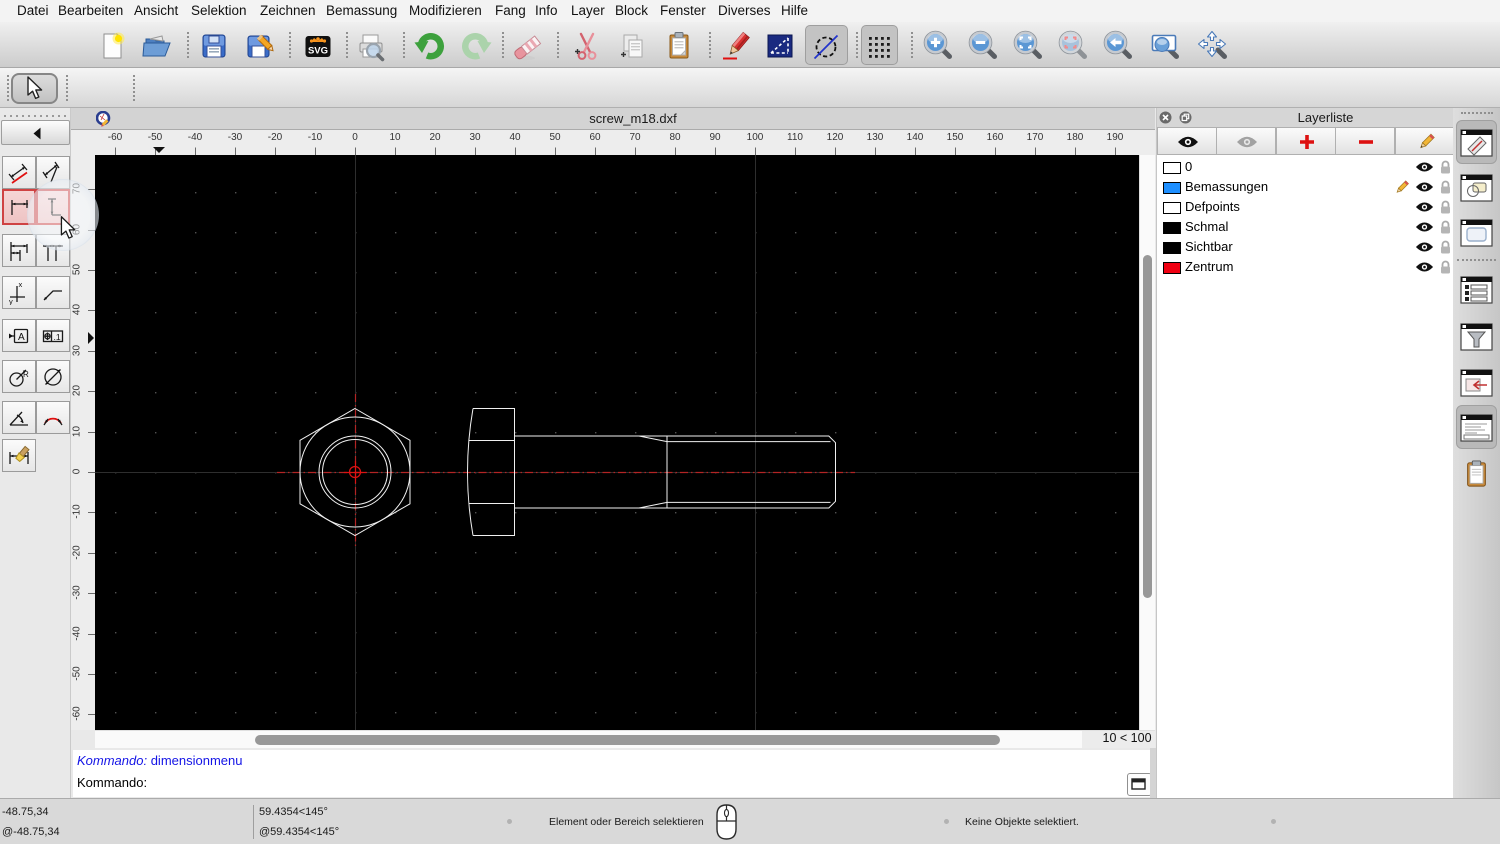 Image resolution: width=1500 pixels, height=844 pixels. Describe the element at coordinates (11, 301) in the screenshot. I see `svg-text: y` at that location.